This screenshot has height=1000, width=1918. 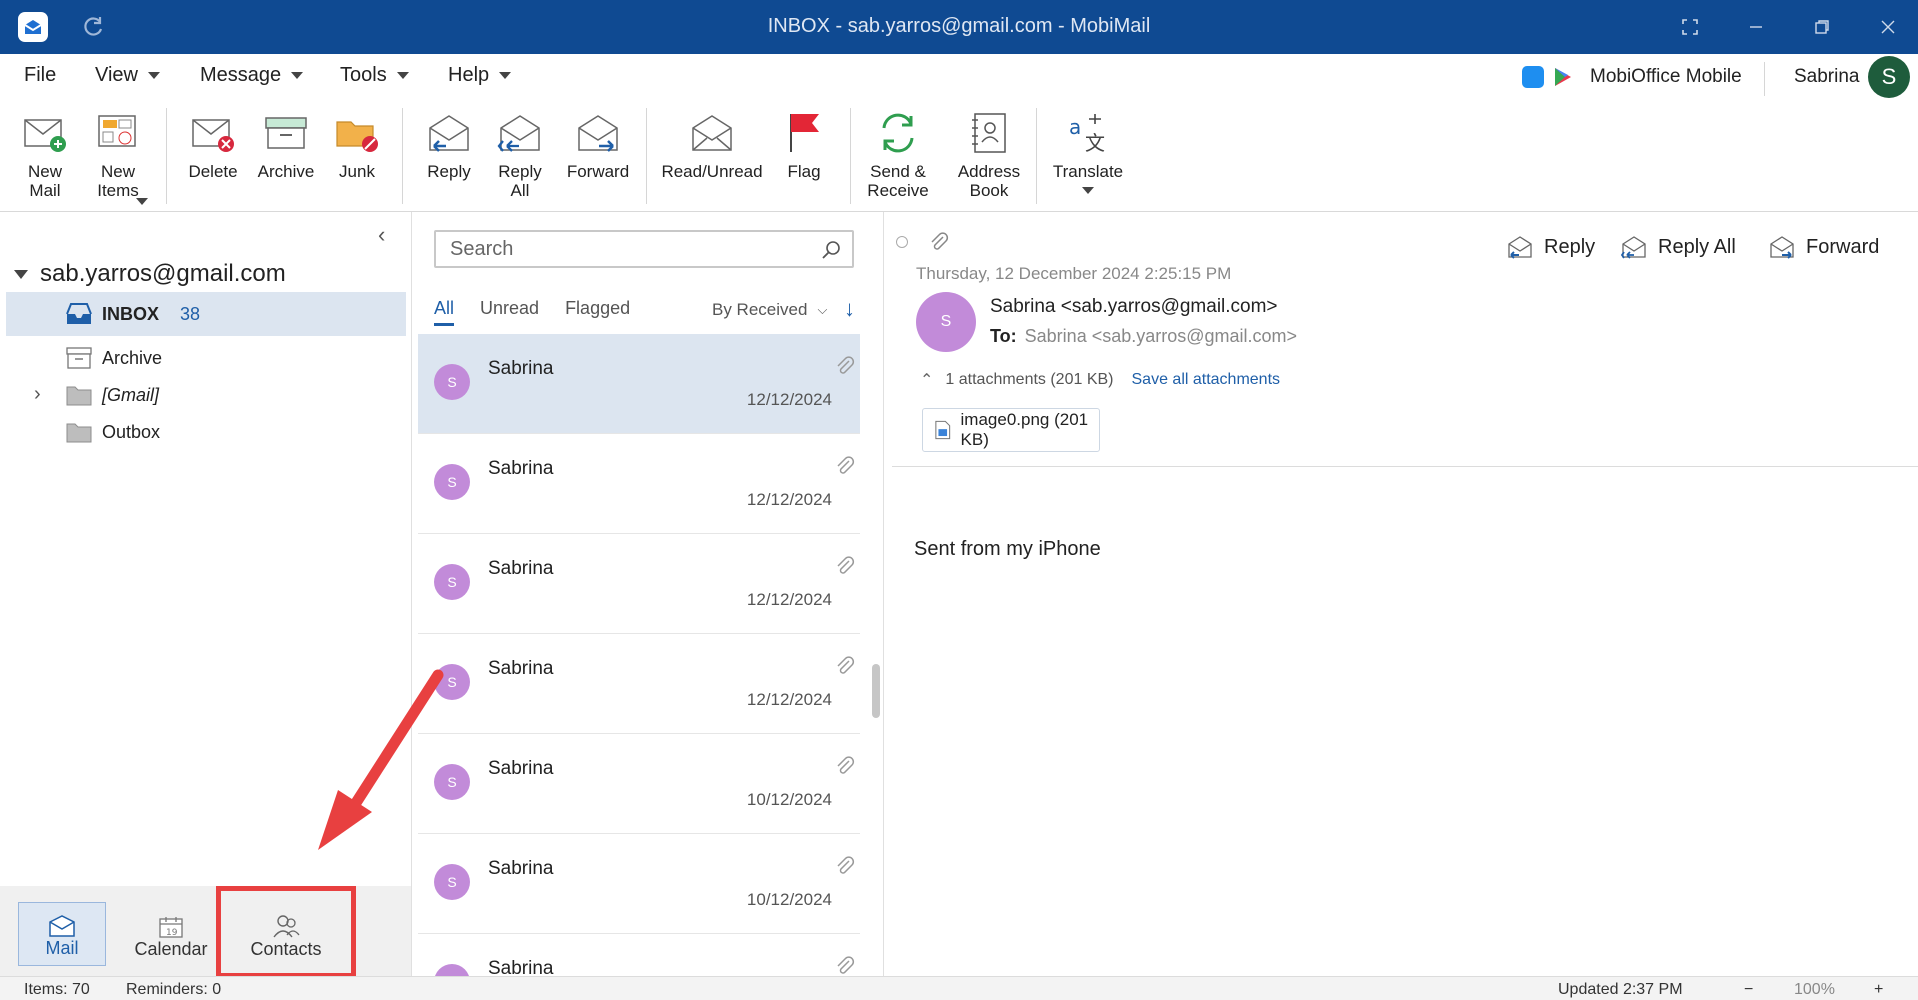 I want to click on message-date: 10/12/2024, so click(x=789, y=799).